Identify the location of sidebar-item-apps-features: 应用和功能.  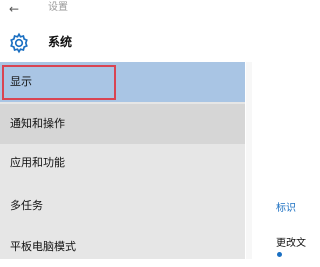
(122, 163).